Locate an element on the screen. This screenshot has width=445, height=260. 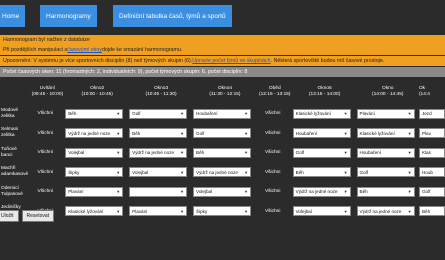
column-header: Okno (14:00 - 14:45) is located at coordinates (388, 91).